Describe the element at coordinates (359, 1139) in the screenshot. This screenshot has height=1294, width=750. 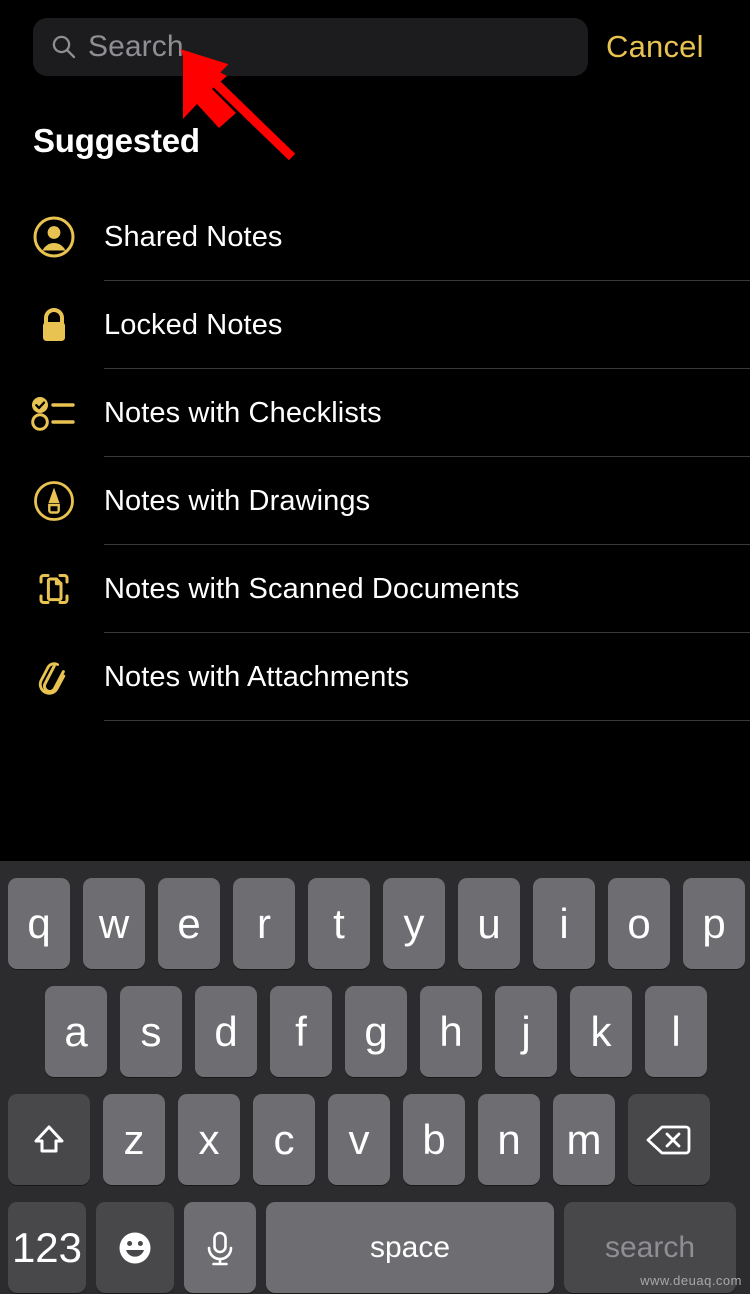
I see `key-v: v` at that location.